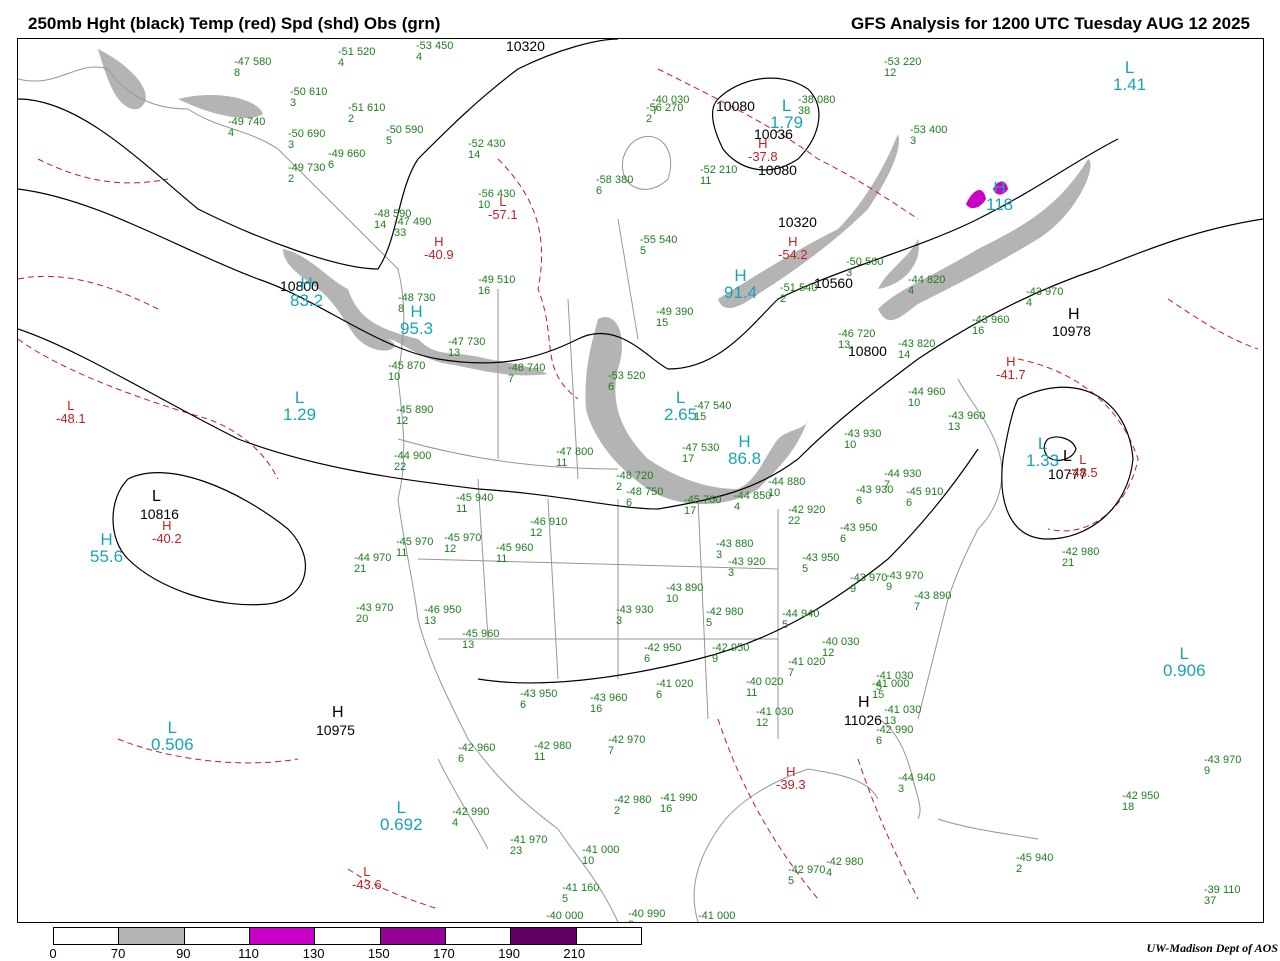 The height and width of the screenshot is (961, 1280). What do you see at coordinates (306, 174) in the screenshot?
I see `station-obs: -49 730 2` at bounding box center [306, 174].